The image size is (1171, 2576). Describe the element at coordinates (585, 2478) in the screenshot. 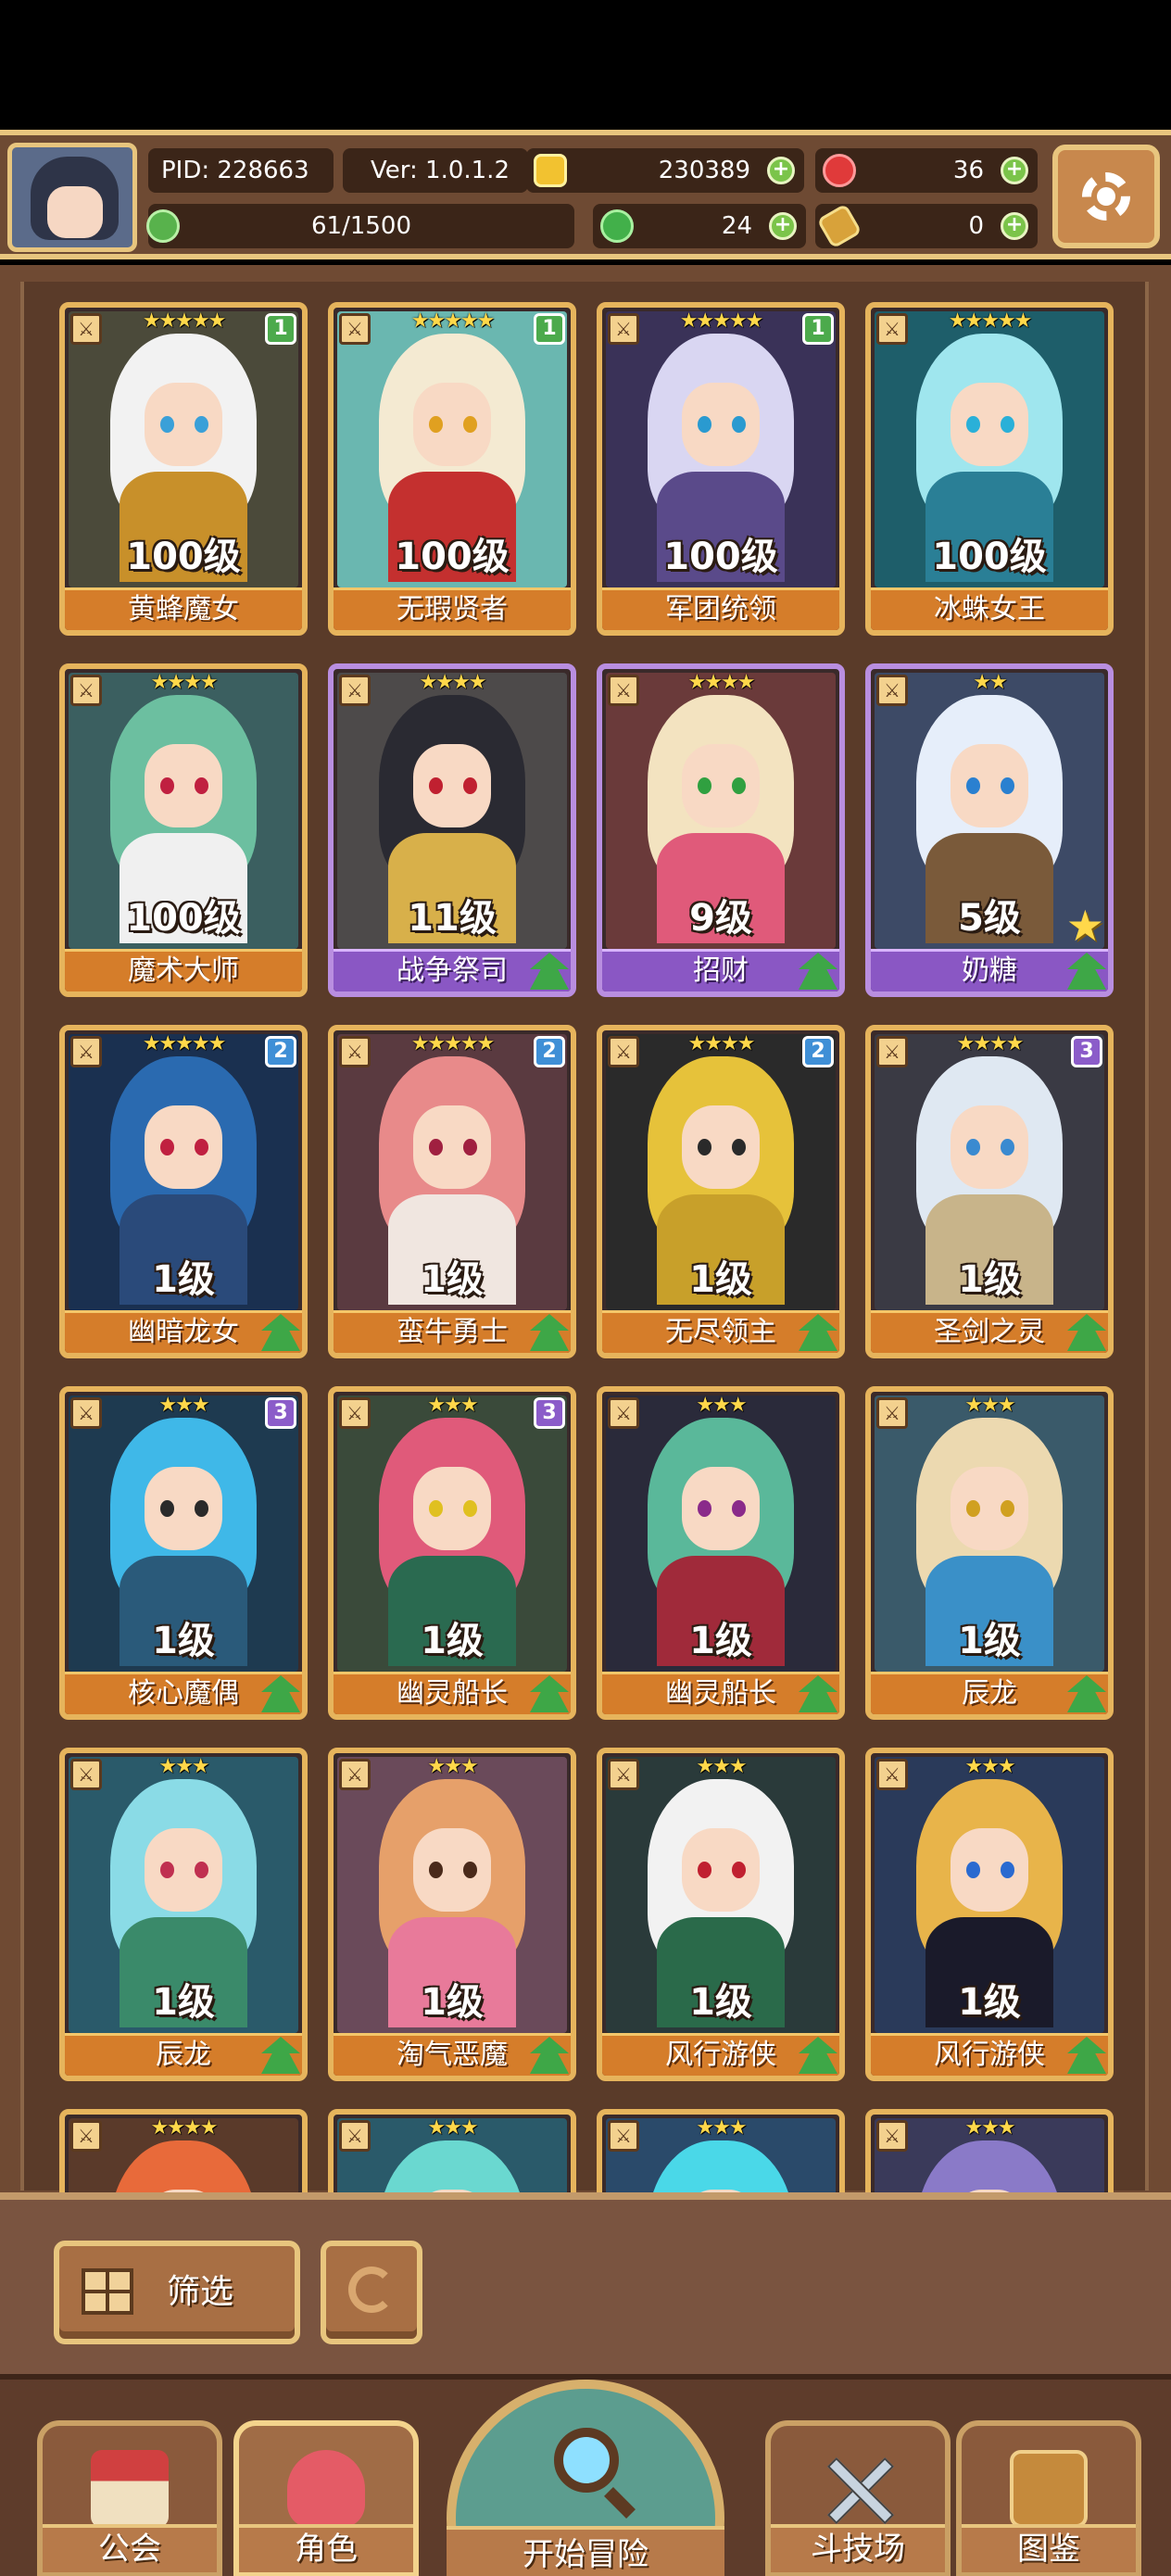

I see `nav-start-adventure: 开始冒险` at that location.